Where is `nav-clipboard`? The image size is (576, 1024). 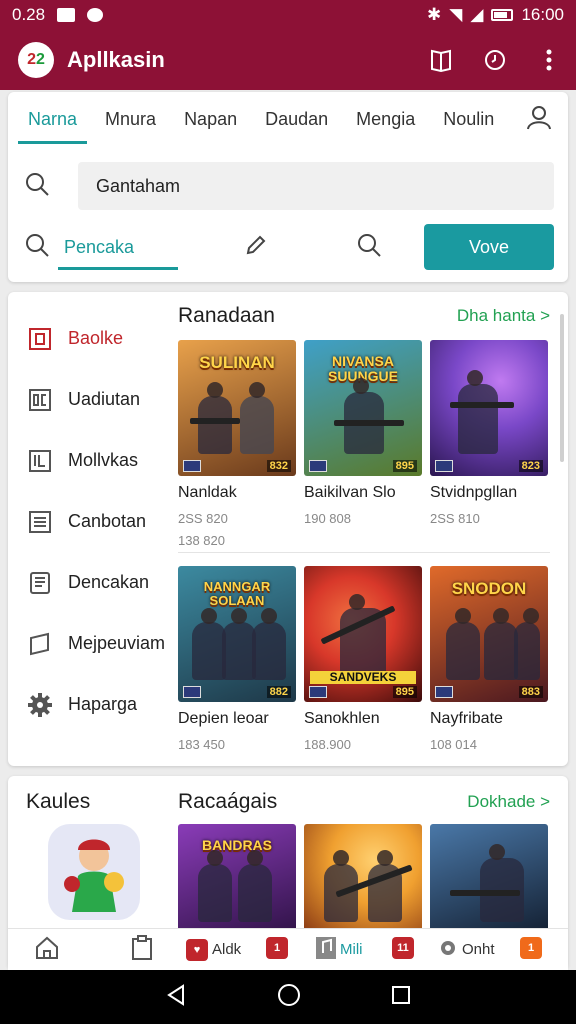
nav-clipboard is located at coordinates (142, 949).